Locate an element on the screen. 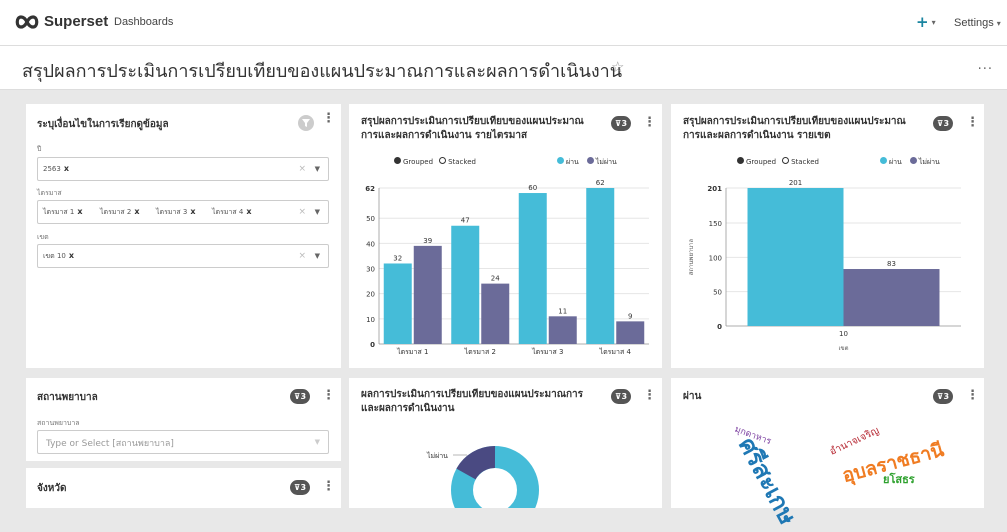 The height and width of the screenshot is (532, 1007). bar-value-label: 32 is located at coordinates (397, 258).